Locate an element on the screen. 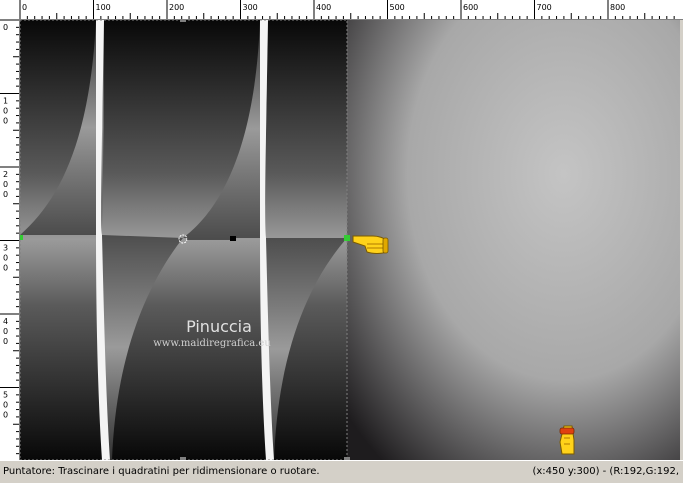  ruler-label-h: 0 is located at coordinates (24, 7).